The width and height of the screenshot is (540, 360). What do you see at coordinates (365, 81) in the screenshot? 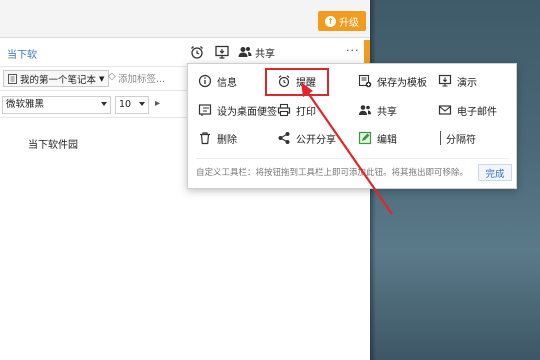
I see `save-template-icon` at bounding box center [365, 81].